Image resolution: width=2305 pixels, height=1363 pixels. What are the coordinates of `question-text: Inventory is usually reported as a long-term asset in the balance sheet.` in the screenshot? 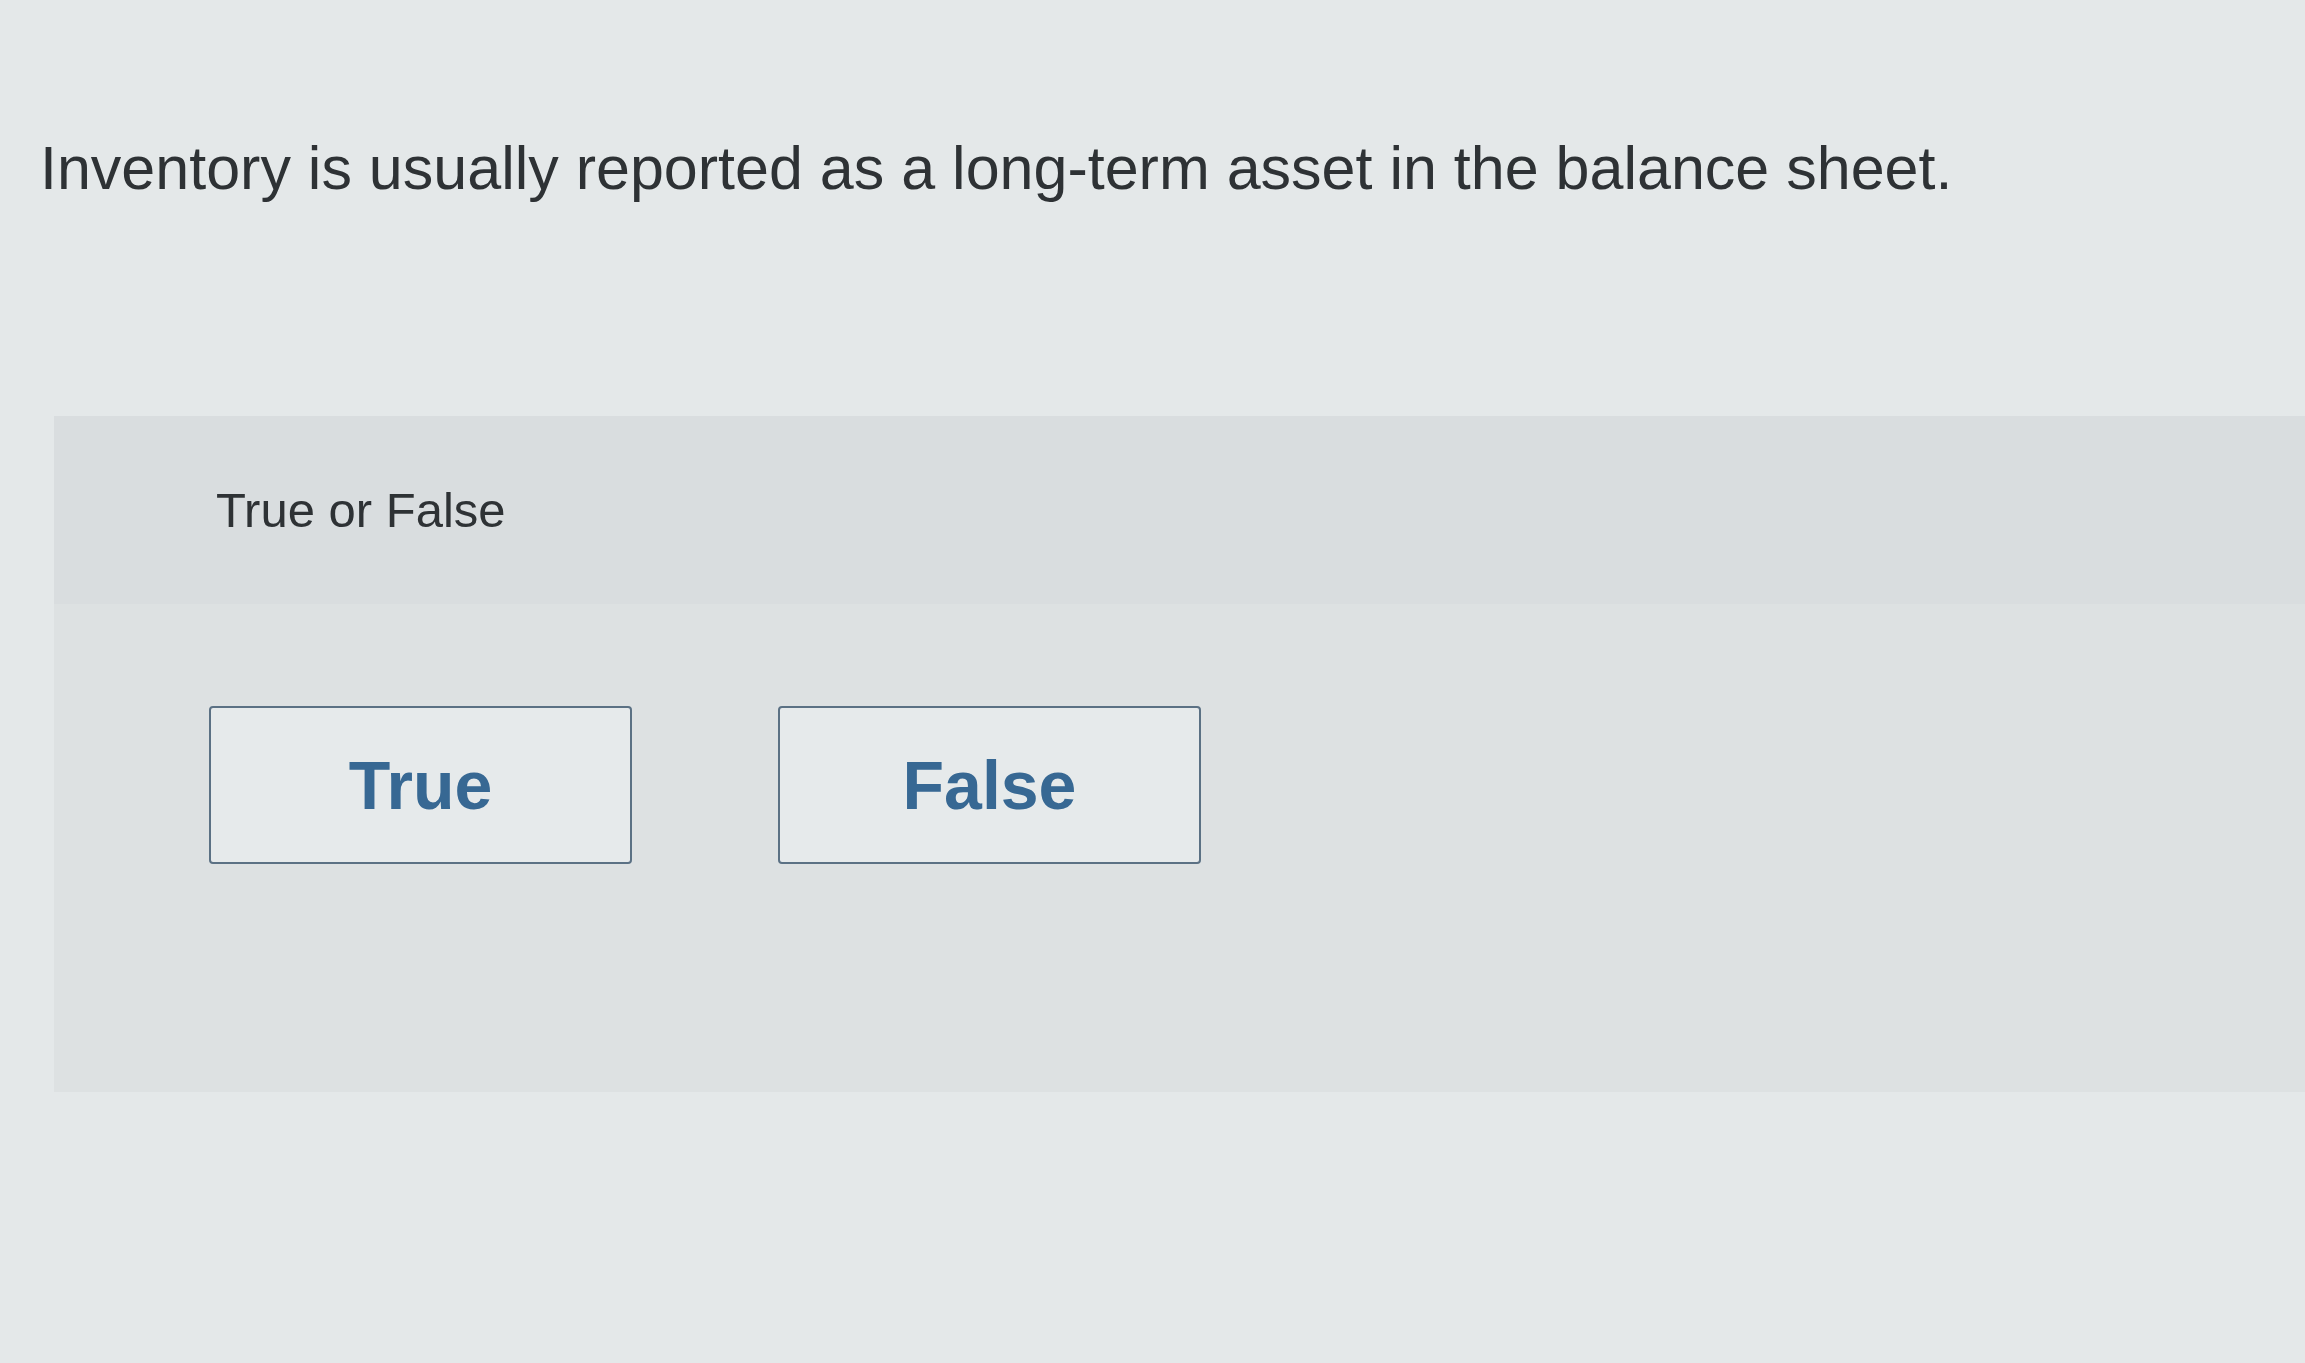 It's located at (996, 168).